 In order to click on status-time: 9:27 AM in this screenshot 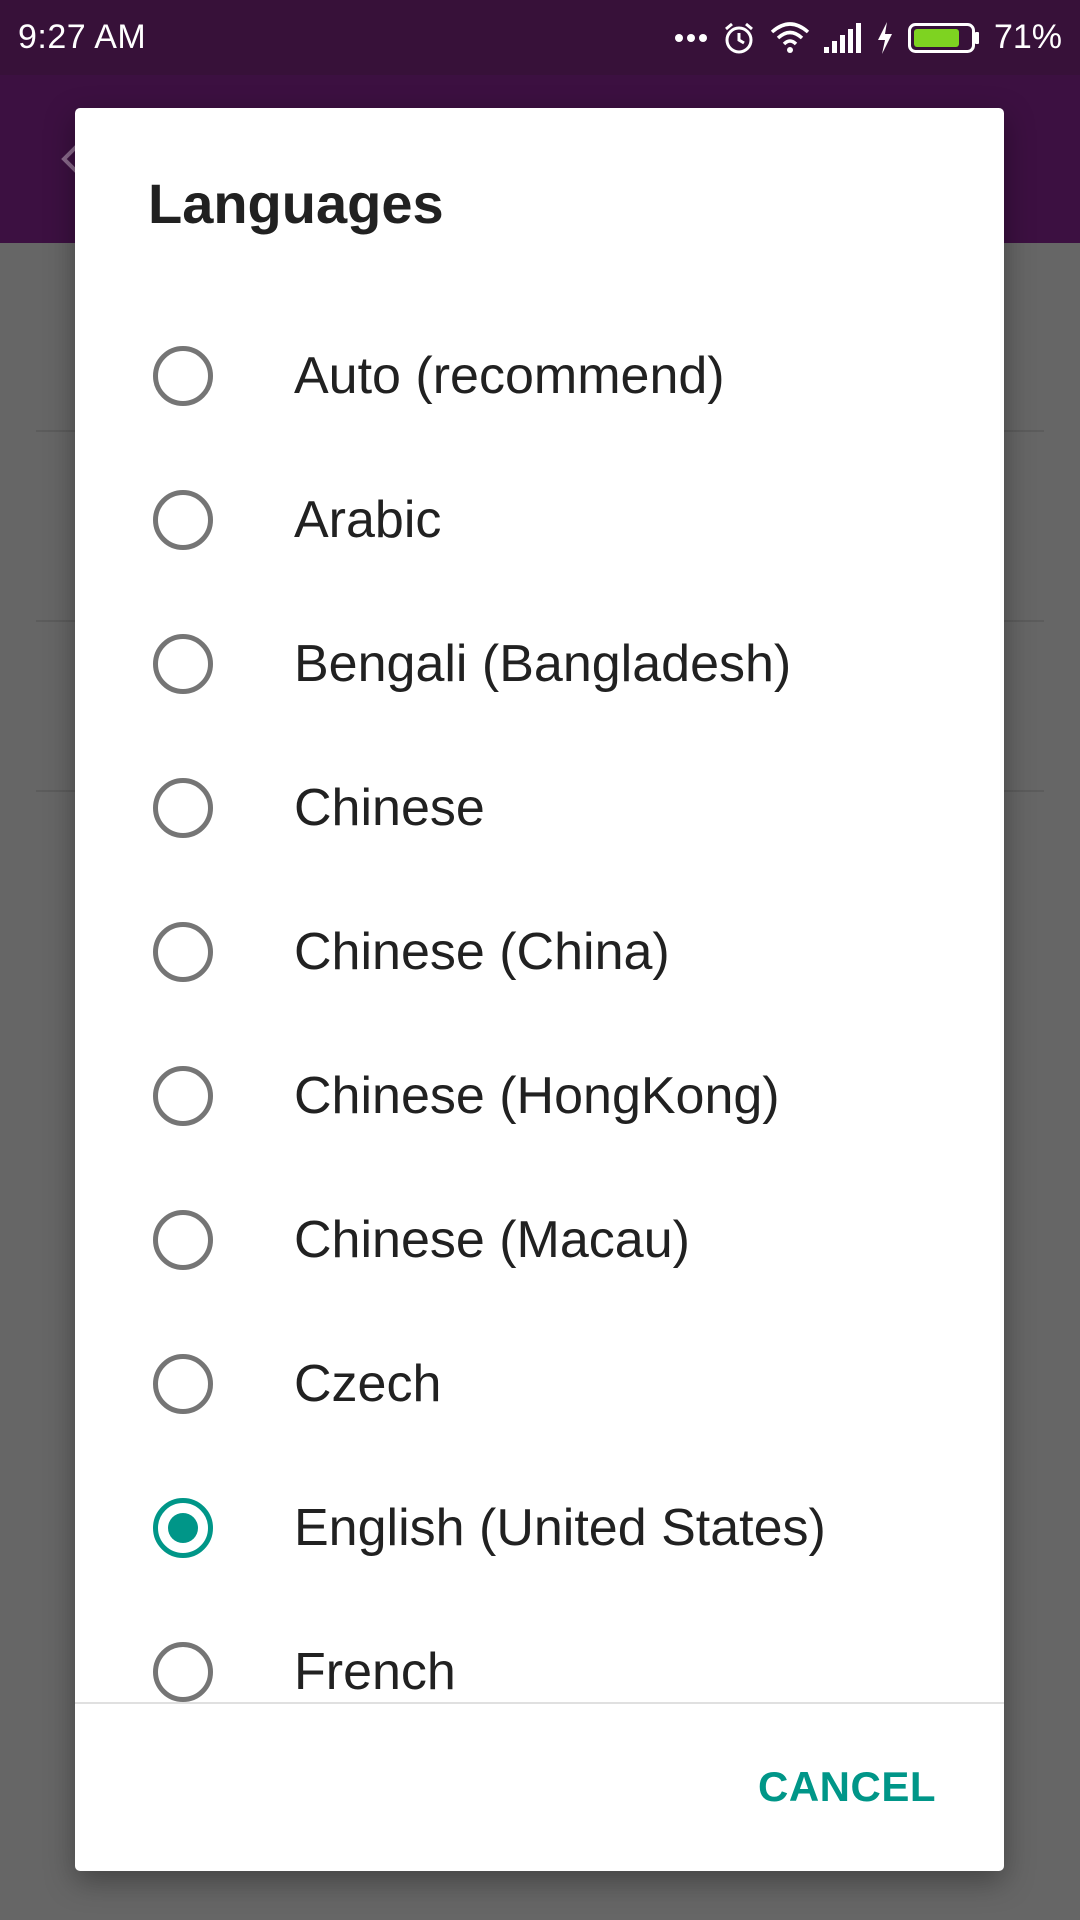, I will do `click(82, 37)`.